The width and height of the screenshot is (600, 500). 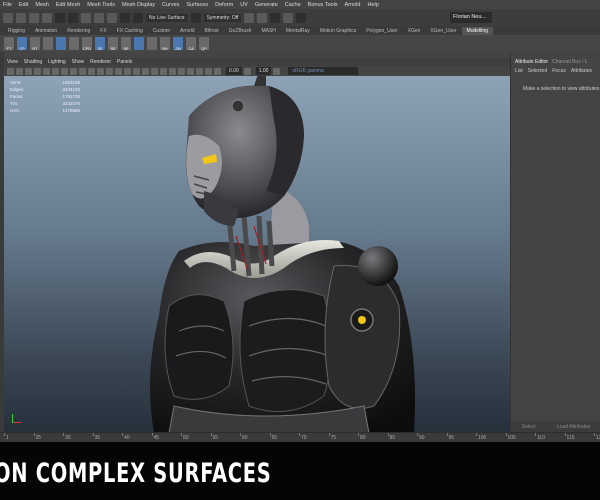 I want to click on wireframe-icon, so click(x=109, y=71).